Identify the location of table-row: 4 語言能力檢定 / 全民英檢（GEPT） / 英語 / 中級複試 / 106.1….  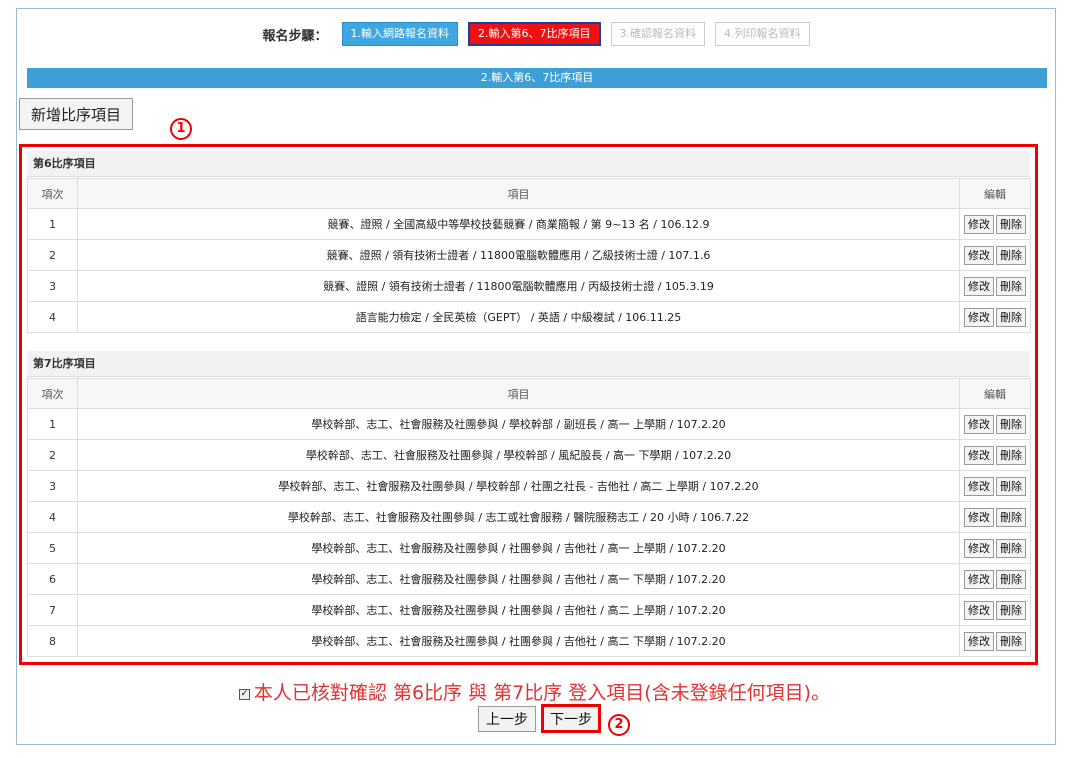
(529, 317).